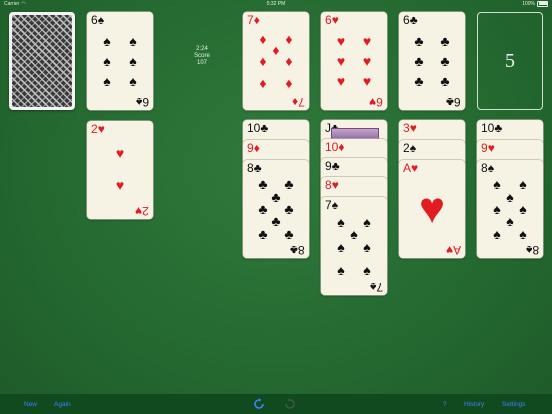 The image size is (552, 414). I want to click on foundation-pile: 6♣ ♣ ♣ ♣ ♣ ♣ ♣ 6♣, so click(432, 61).